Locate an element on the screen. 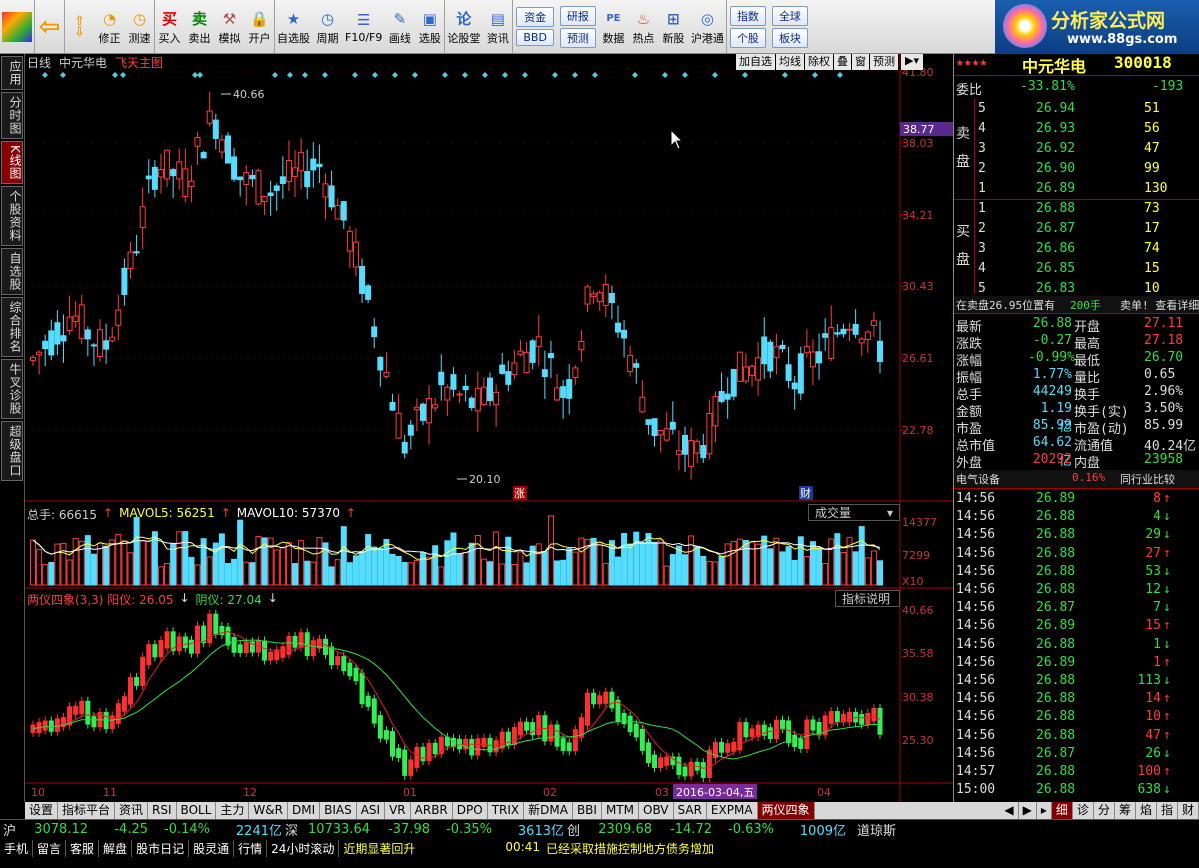 The height and width of the screenshot is (868, 1199). tab-scroll-icon: ▶ is located at coordinates (1028, 810).